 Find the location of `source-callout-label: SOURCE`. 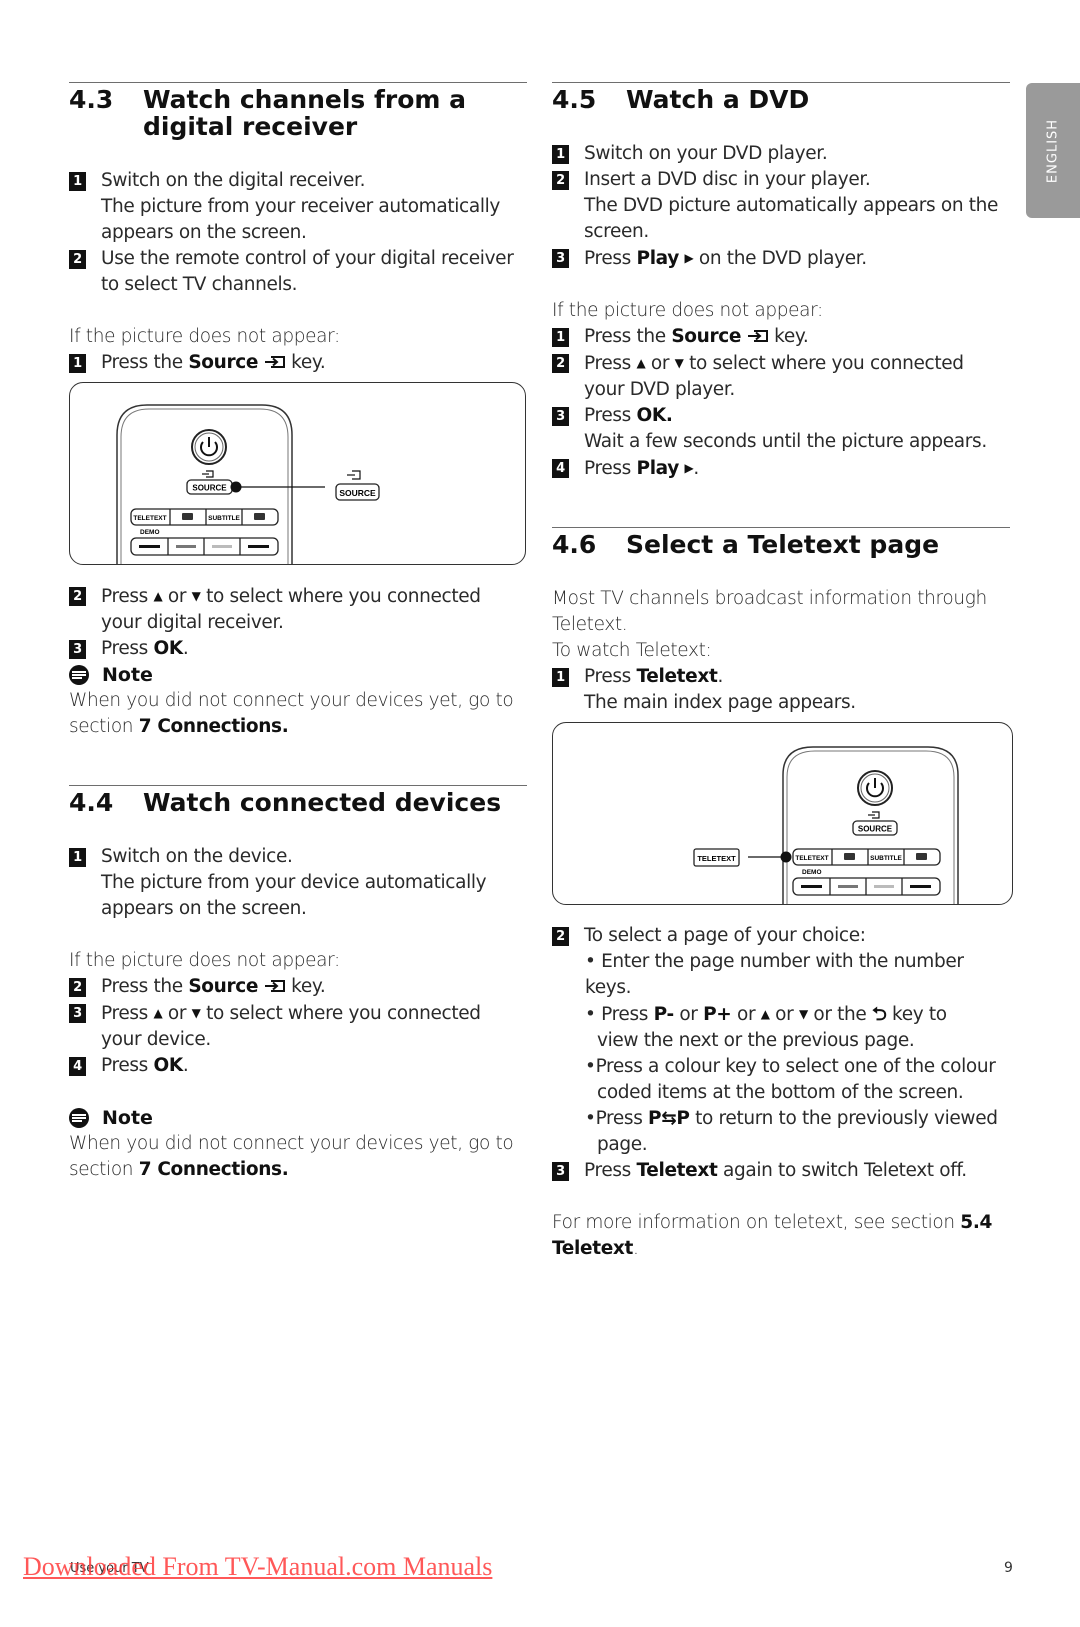

source-callout-label: SOURCE is located at coordinates (357, 493).